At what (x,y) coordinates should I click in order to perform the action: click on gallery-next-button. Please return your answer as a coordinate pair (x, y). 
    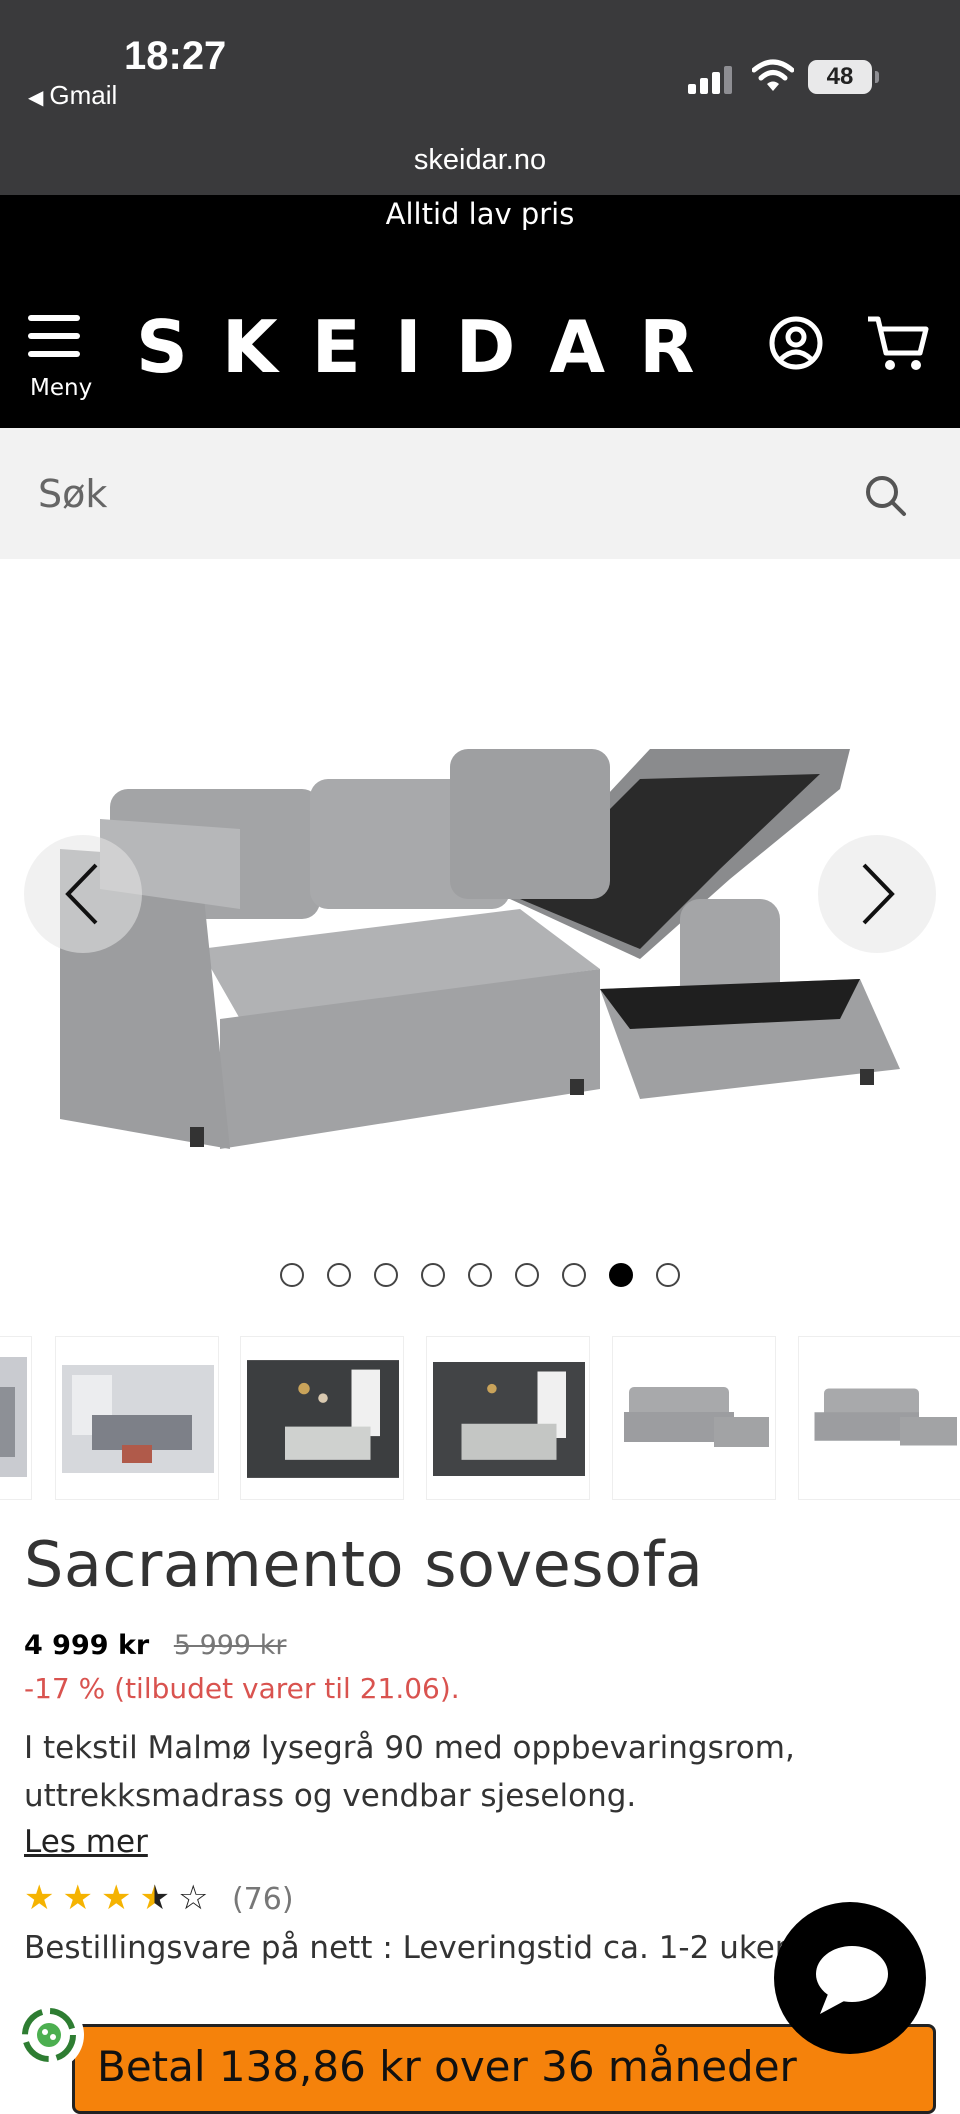
    Looking at the image, I should click on (877, 894).